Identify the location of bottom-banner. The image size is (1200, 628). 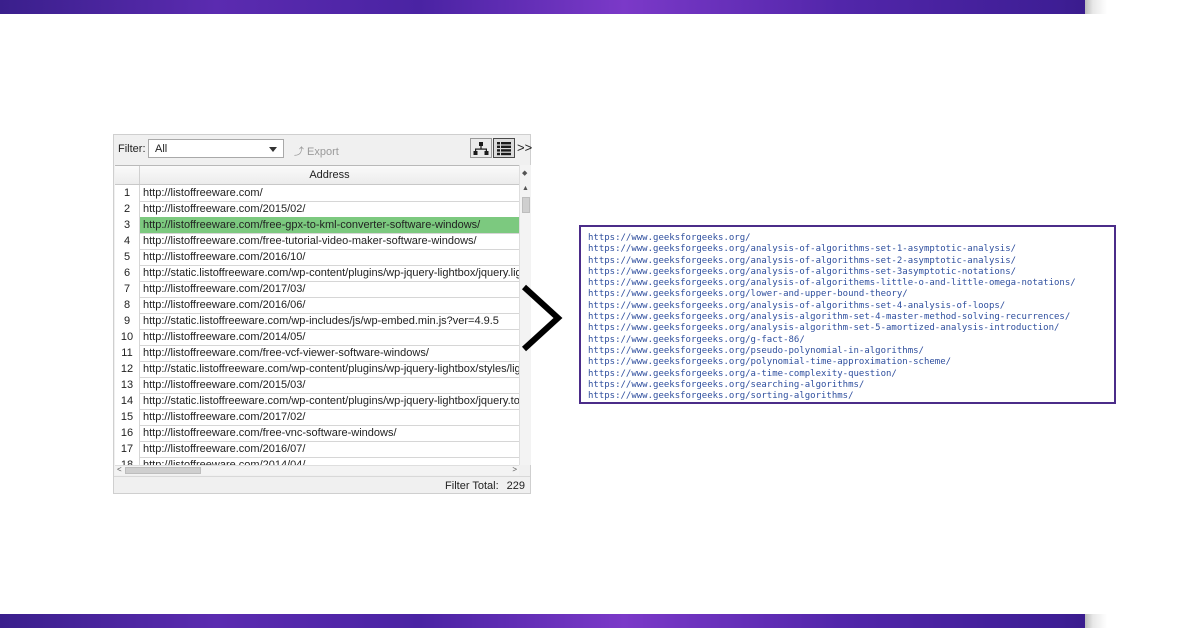
(600, 621).